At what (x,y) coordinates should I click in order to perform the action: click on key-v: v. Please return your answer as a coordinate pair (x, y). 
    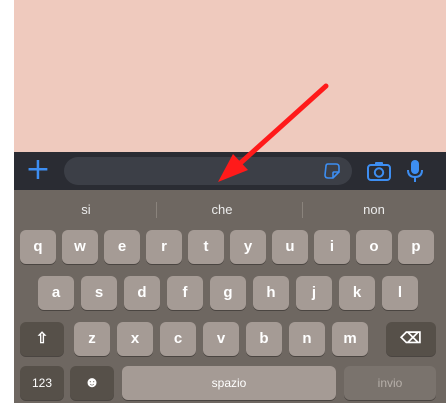
    Looking at the image, I should click on (221, 339).